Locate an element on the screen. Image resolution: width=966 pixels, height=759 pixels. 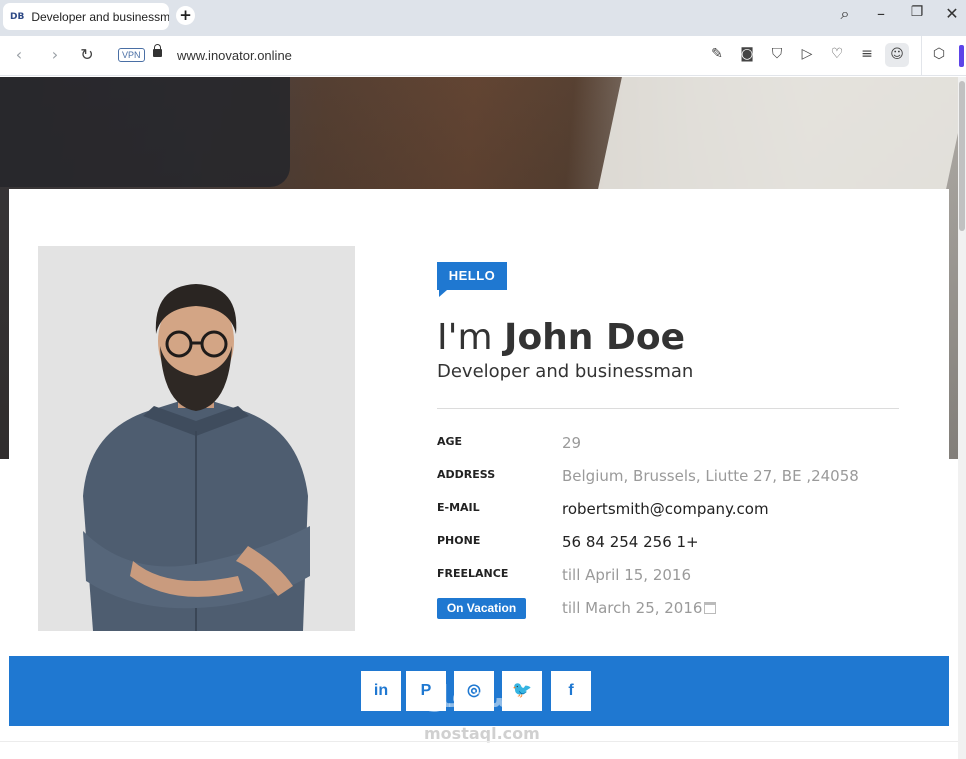
phone-value: 56 84 254 256 1+ is located at coordinates (630, 542).